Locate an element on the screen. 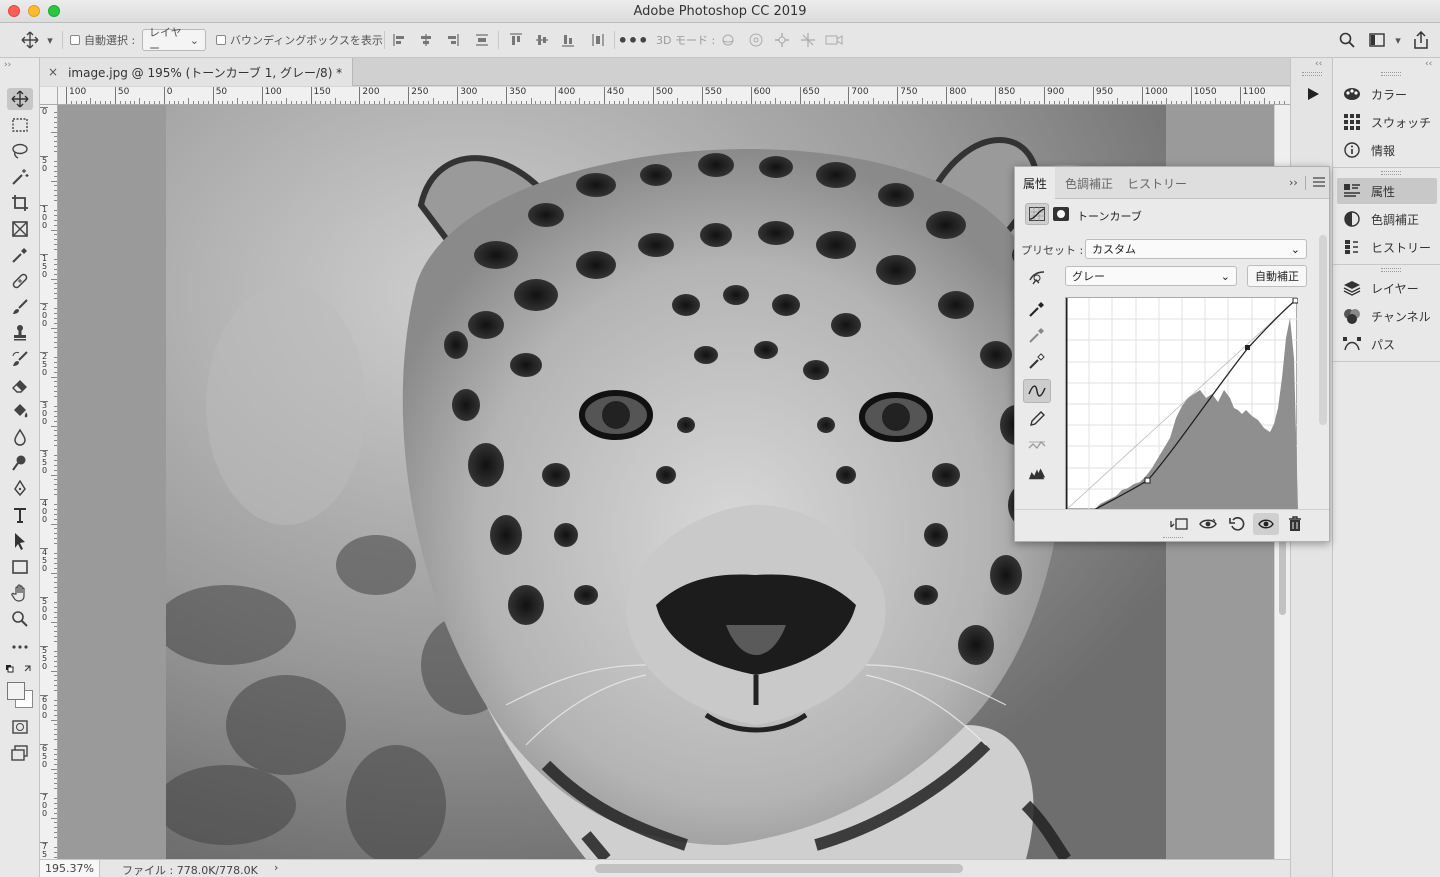 This screenshot has width=1440, height=877. 3d-slide-icon is located at coordinates (808, 40).